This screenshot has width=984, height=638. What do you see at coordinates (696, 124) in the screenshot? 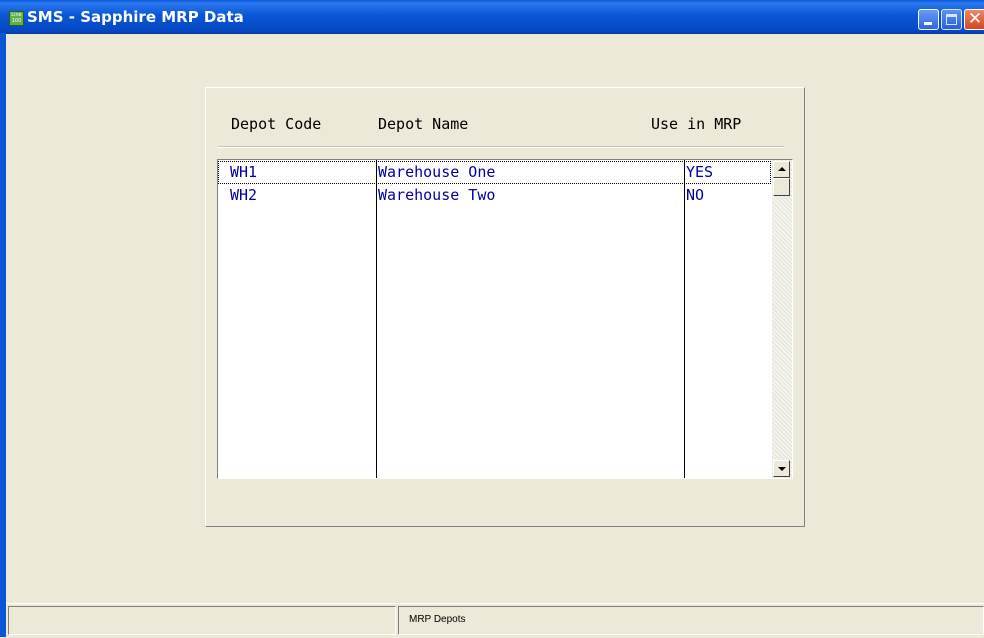
I see `header-use-in-mrp: Use in MRP` at bounding box center [696, 124].